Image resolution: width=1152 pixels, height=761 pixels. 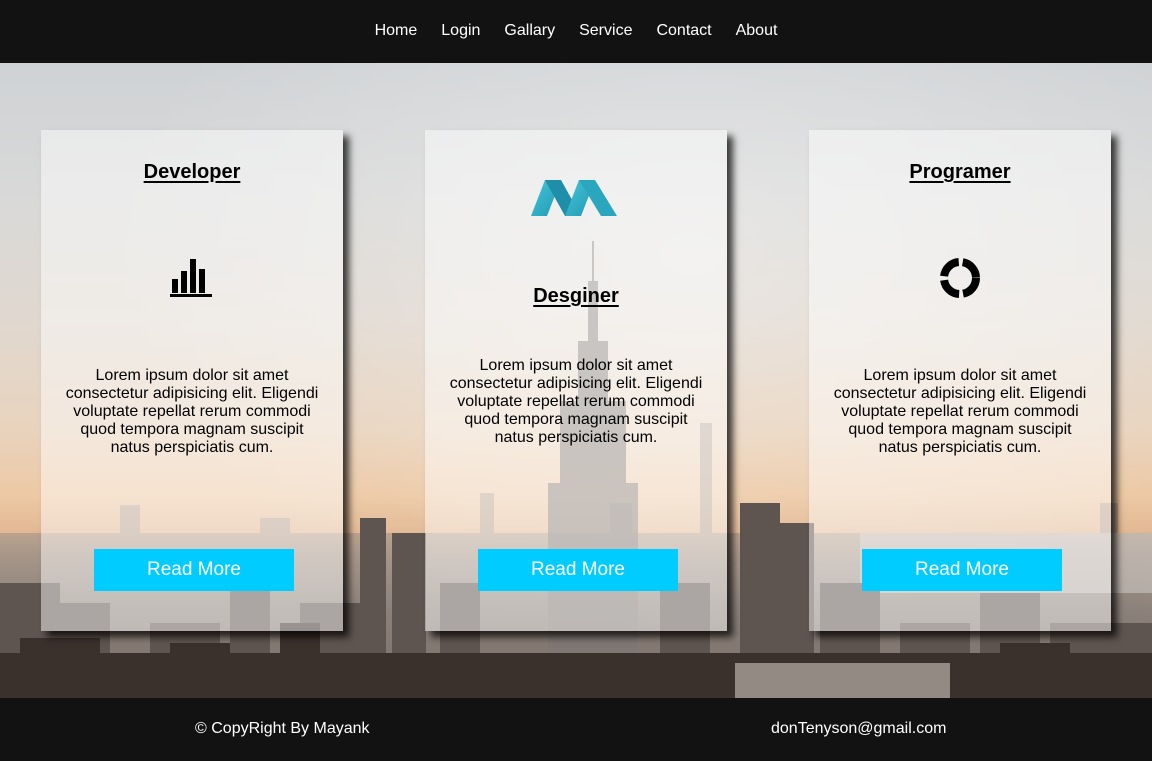 I want to click on nav-gallary-link: Gallary, so click(x=529, y=31).